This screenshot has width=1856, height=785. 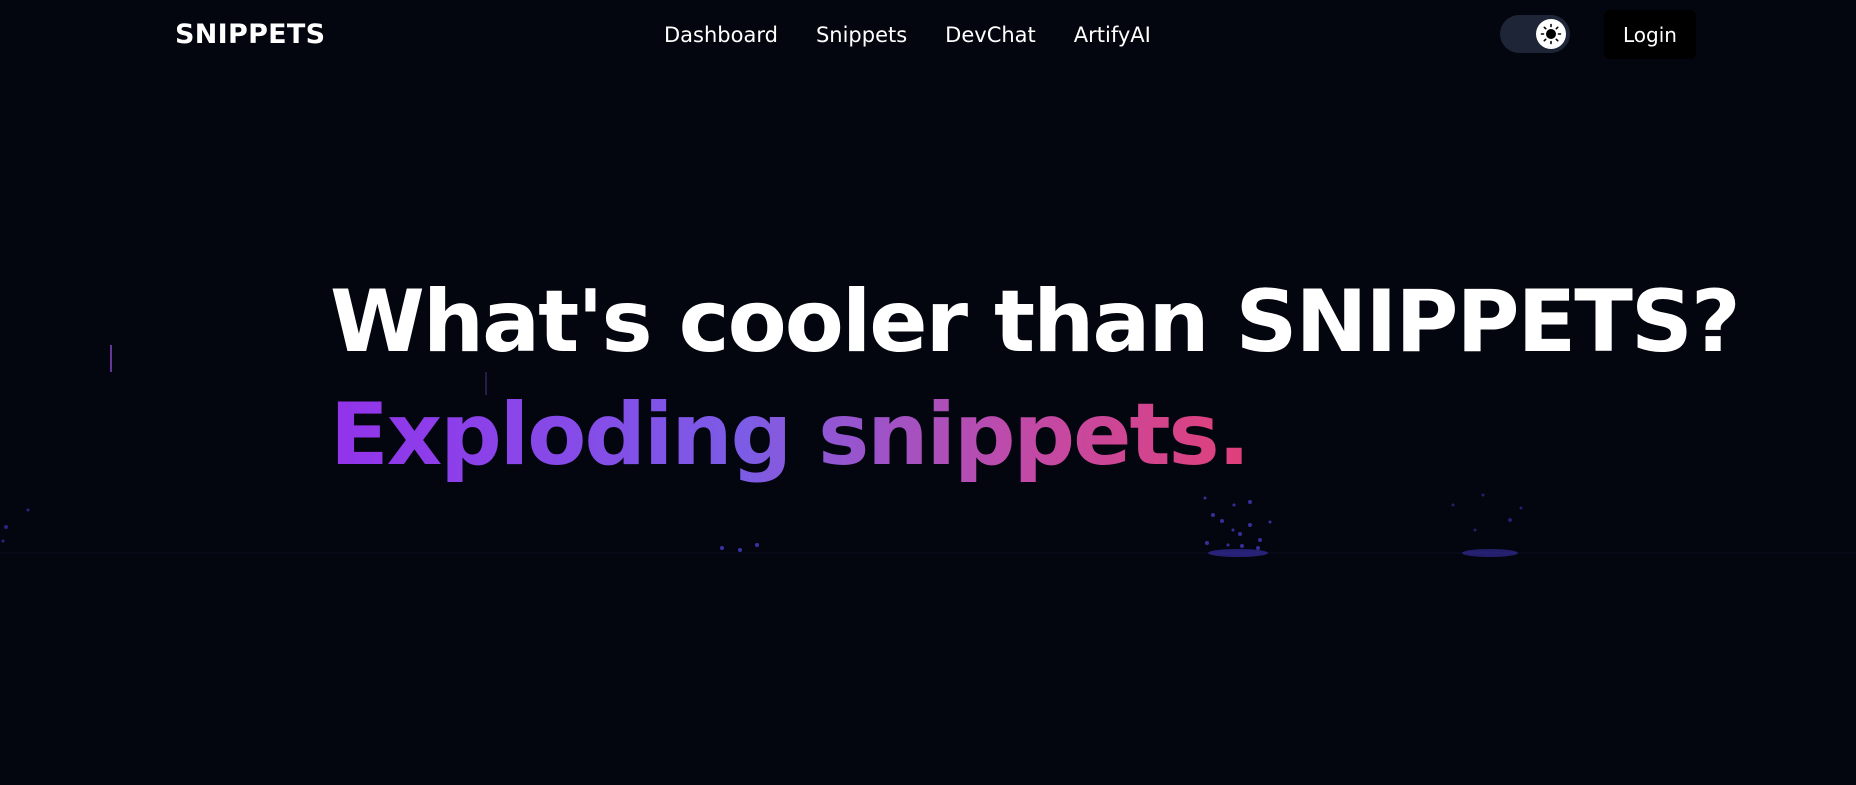 I want to click on sun-icon, so click(x=1551, y=34).